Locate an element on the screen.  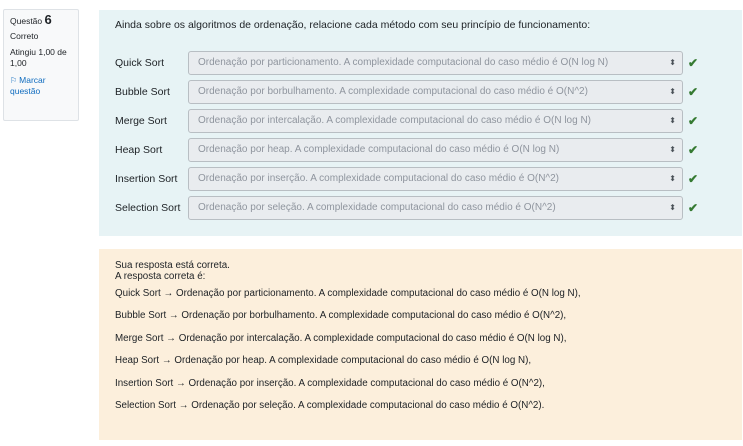
question-label: Questão is located at coordinates (26, 21).